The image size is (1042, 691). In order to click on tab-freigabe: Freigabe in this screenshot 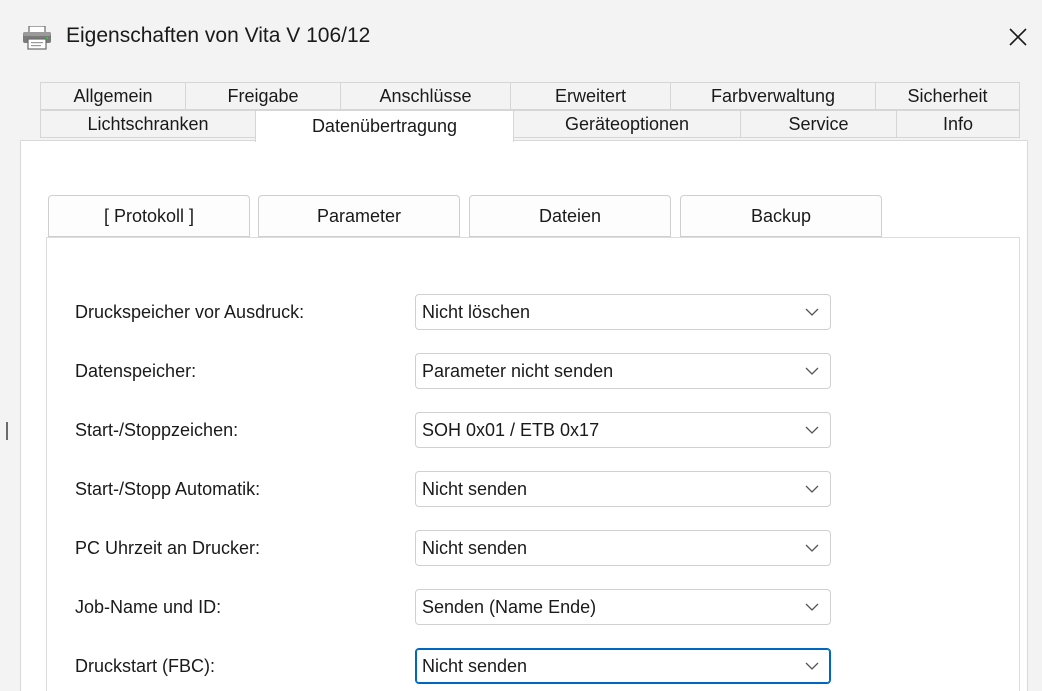, I will do `click(263, 96)`.